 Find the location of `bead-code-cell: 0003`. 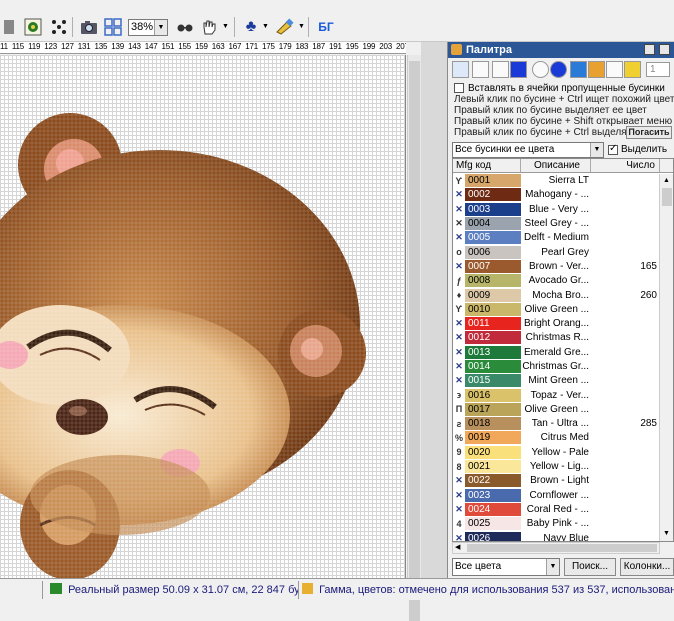

bead-code-cell: 0003 is located at coordinates (493, 209).